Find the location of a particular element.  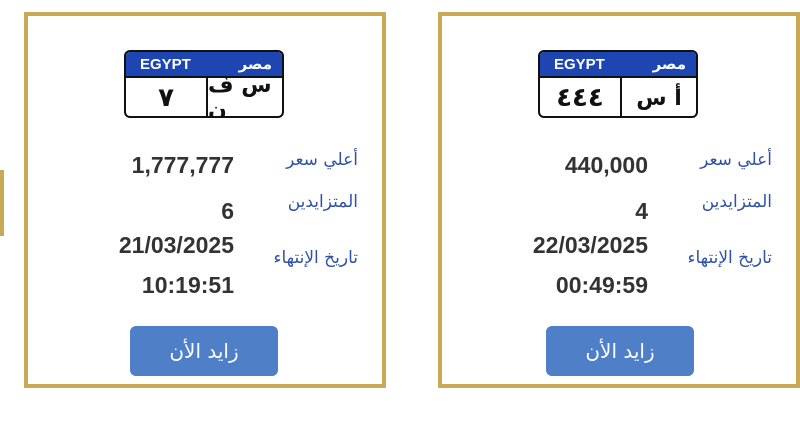

plate-body: ٧ س ف ن is located at coordinates (204, 95).